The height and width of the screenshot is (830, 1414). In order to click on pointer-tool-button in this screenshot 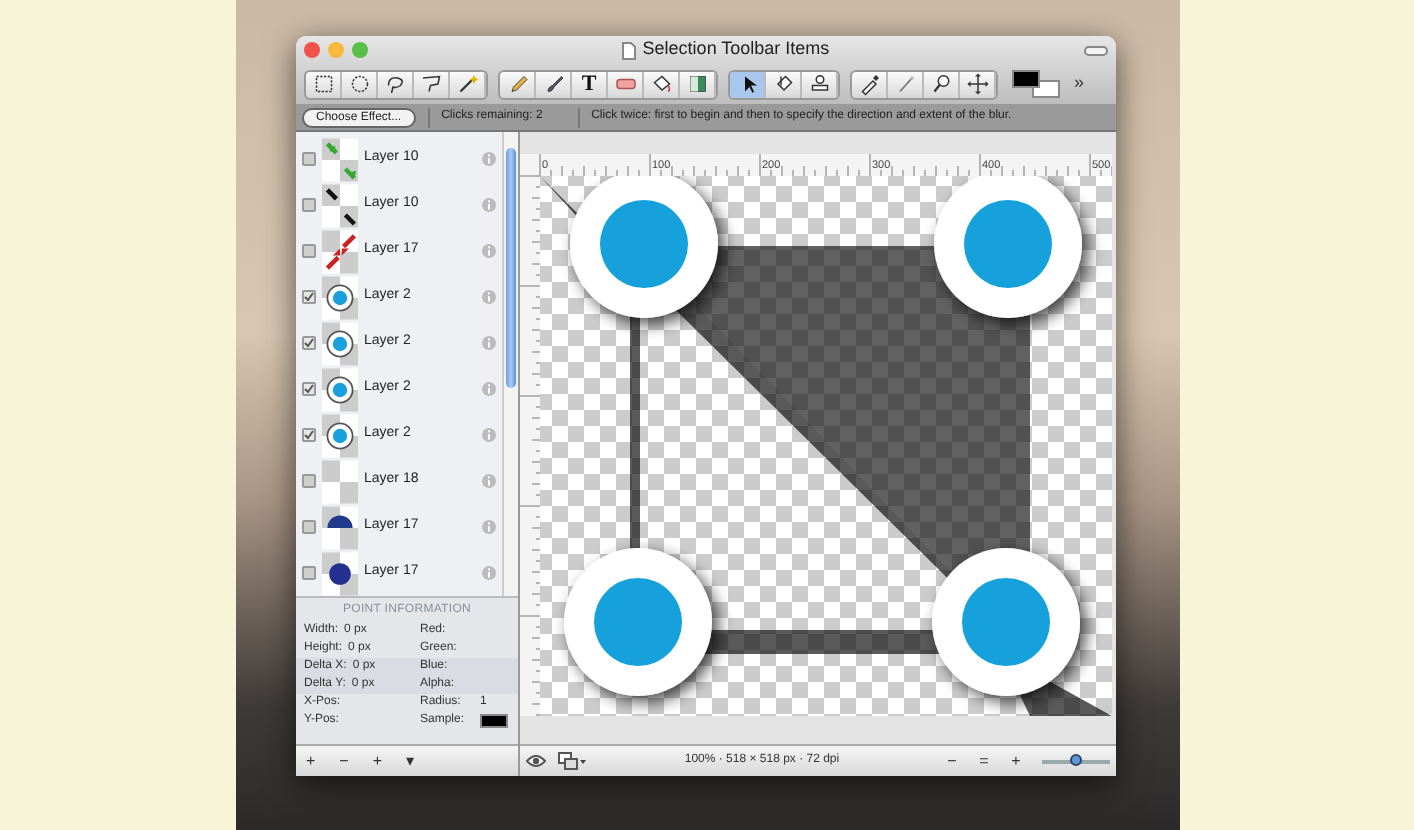, I will do `click(748, 84)`.